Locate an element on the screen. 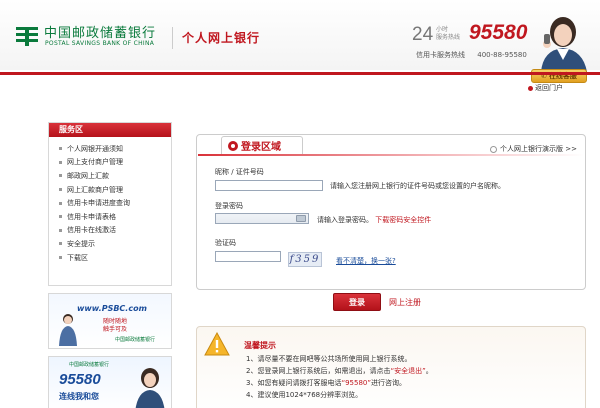 Image resolution: width=600 pixels, height=408 pixels. password-input is located at coordinates (262, 218).